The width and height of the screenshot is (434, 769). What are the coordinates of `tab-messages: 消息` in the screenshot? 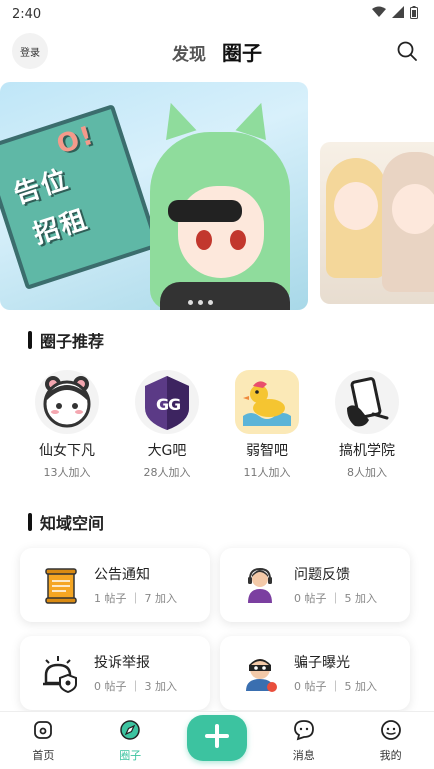 It's located at (304, 741).